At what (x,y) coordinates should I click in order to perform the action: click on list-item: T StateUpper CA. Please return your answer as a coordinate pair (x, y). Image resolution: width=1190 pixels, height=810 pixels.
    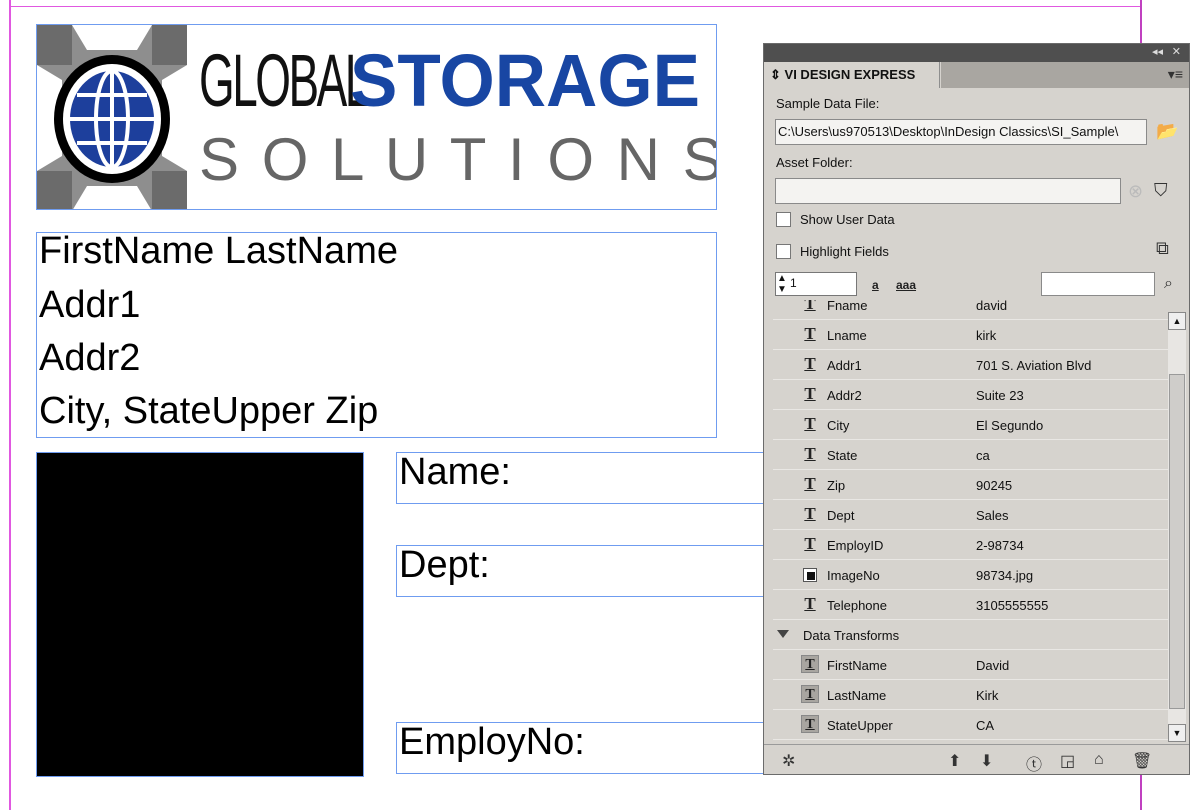
    Looking at the image, I should click on (970, 725).